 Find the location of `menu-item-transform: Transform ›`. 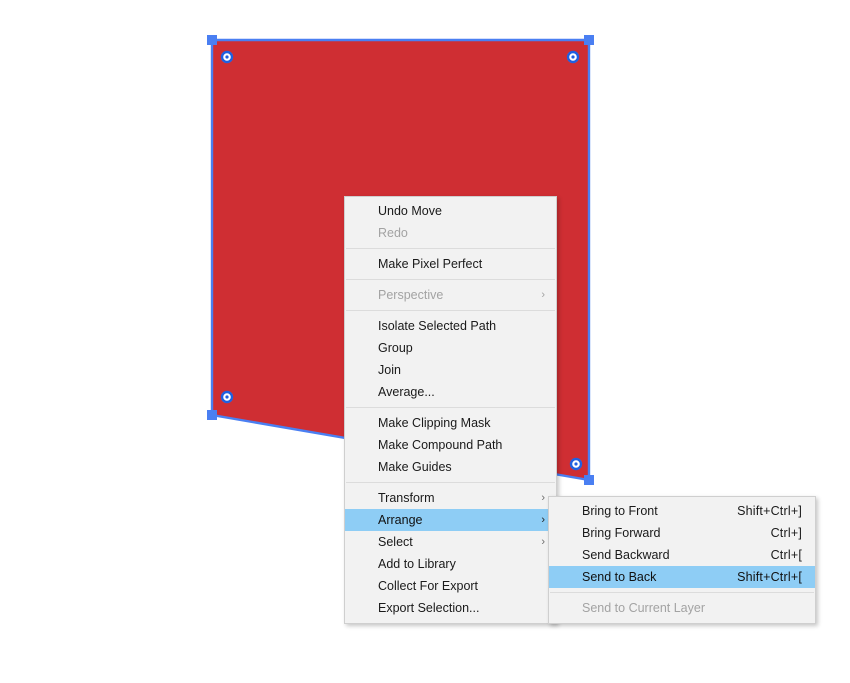

menu-item-transform: Transform › is located at coordinates (450, 498).